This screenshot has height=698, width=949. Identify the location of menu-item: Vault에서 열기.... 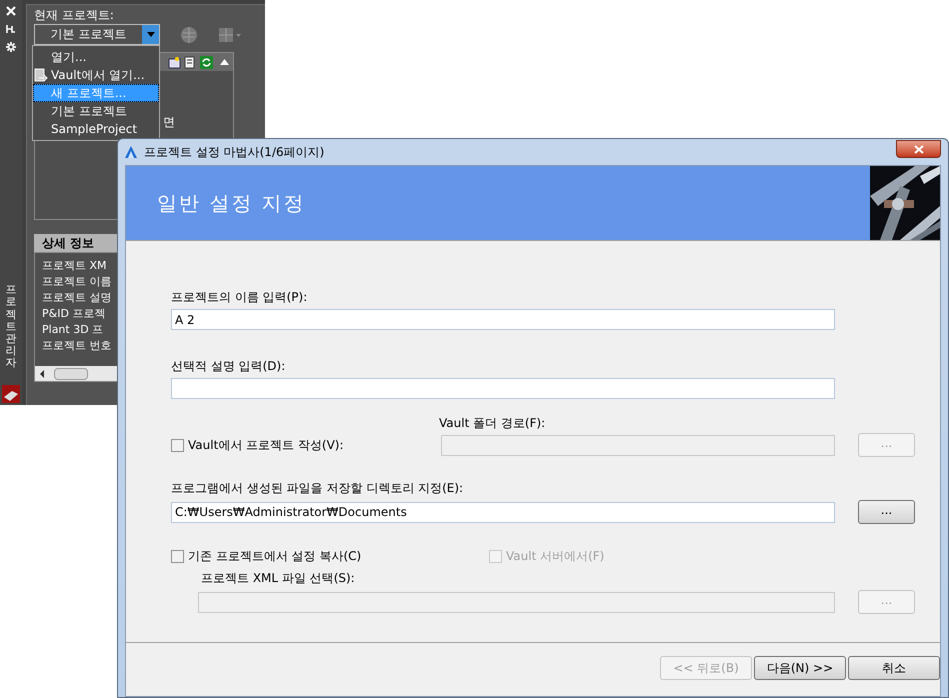
(96, 75).